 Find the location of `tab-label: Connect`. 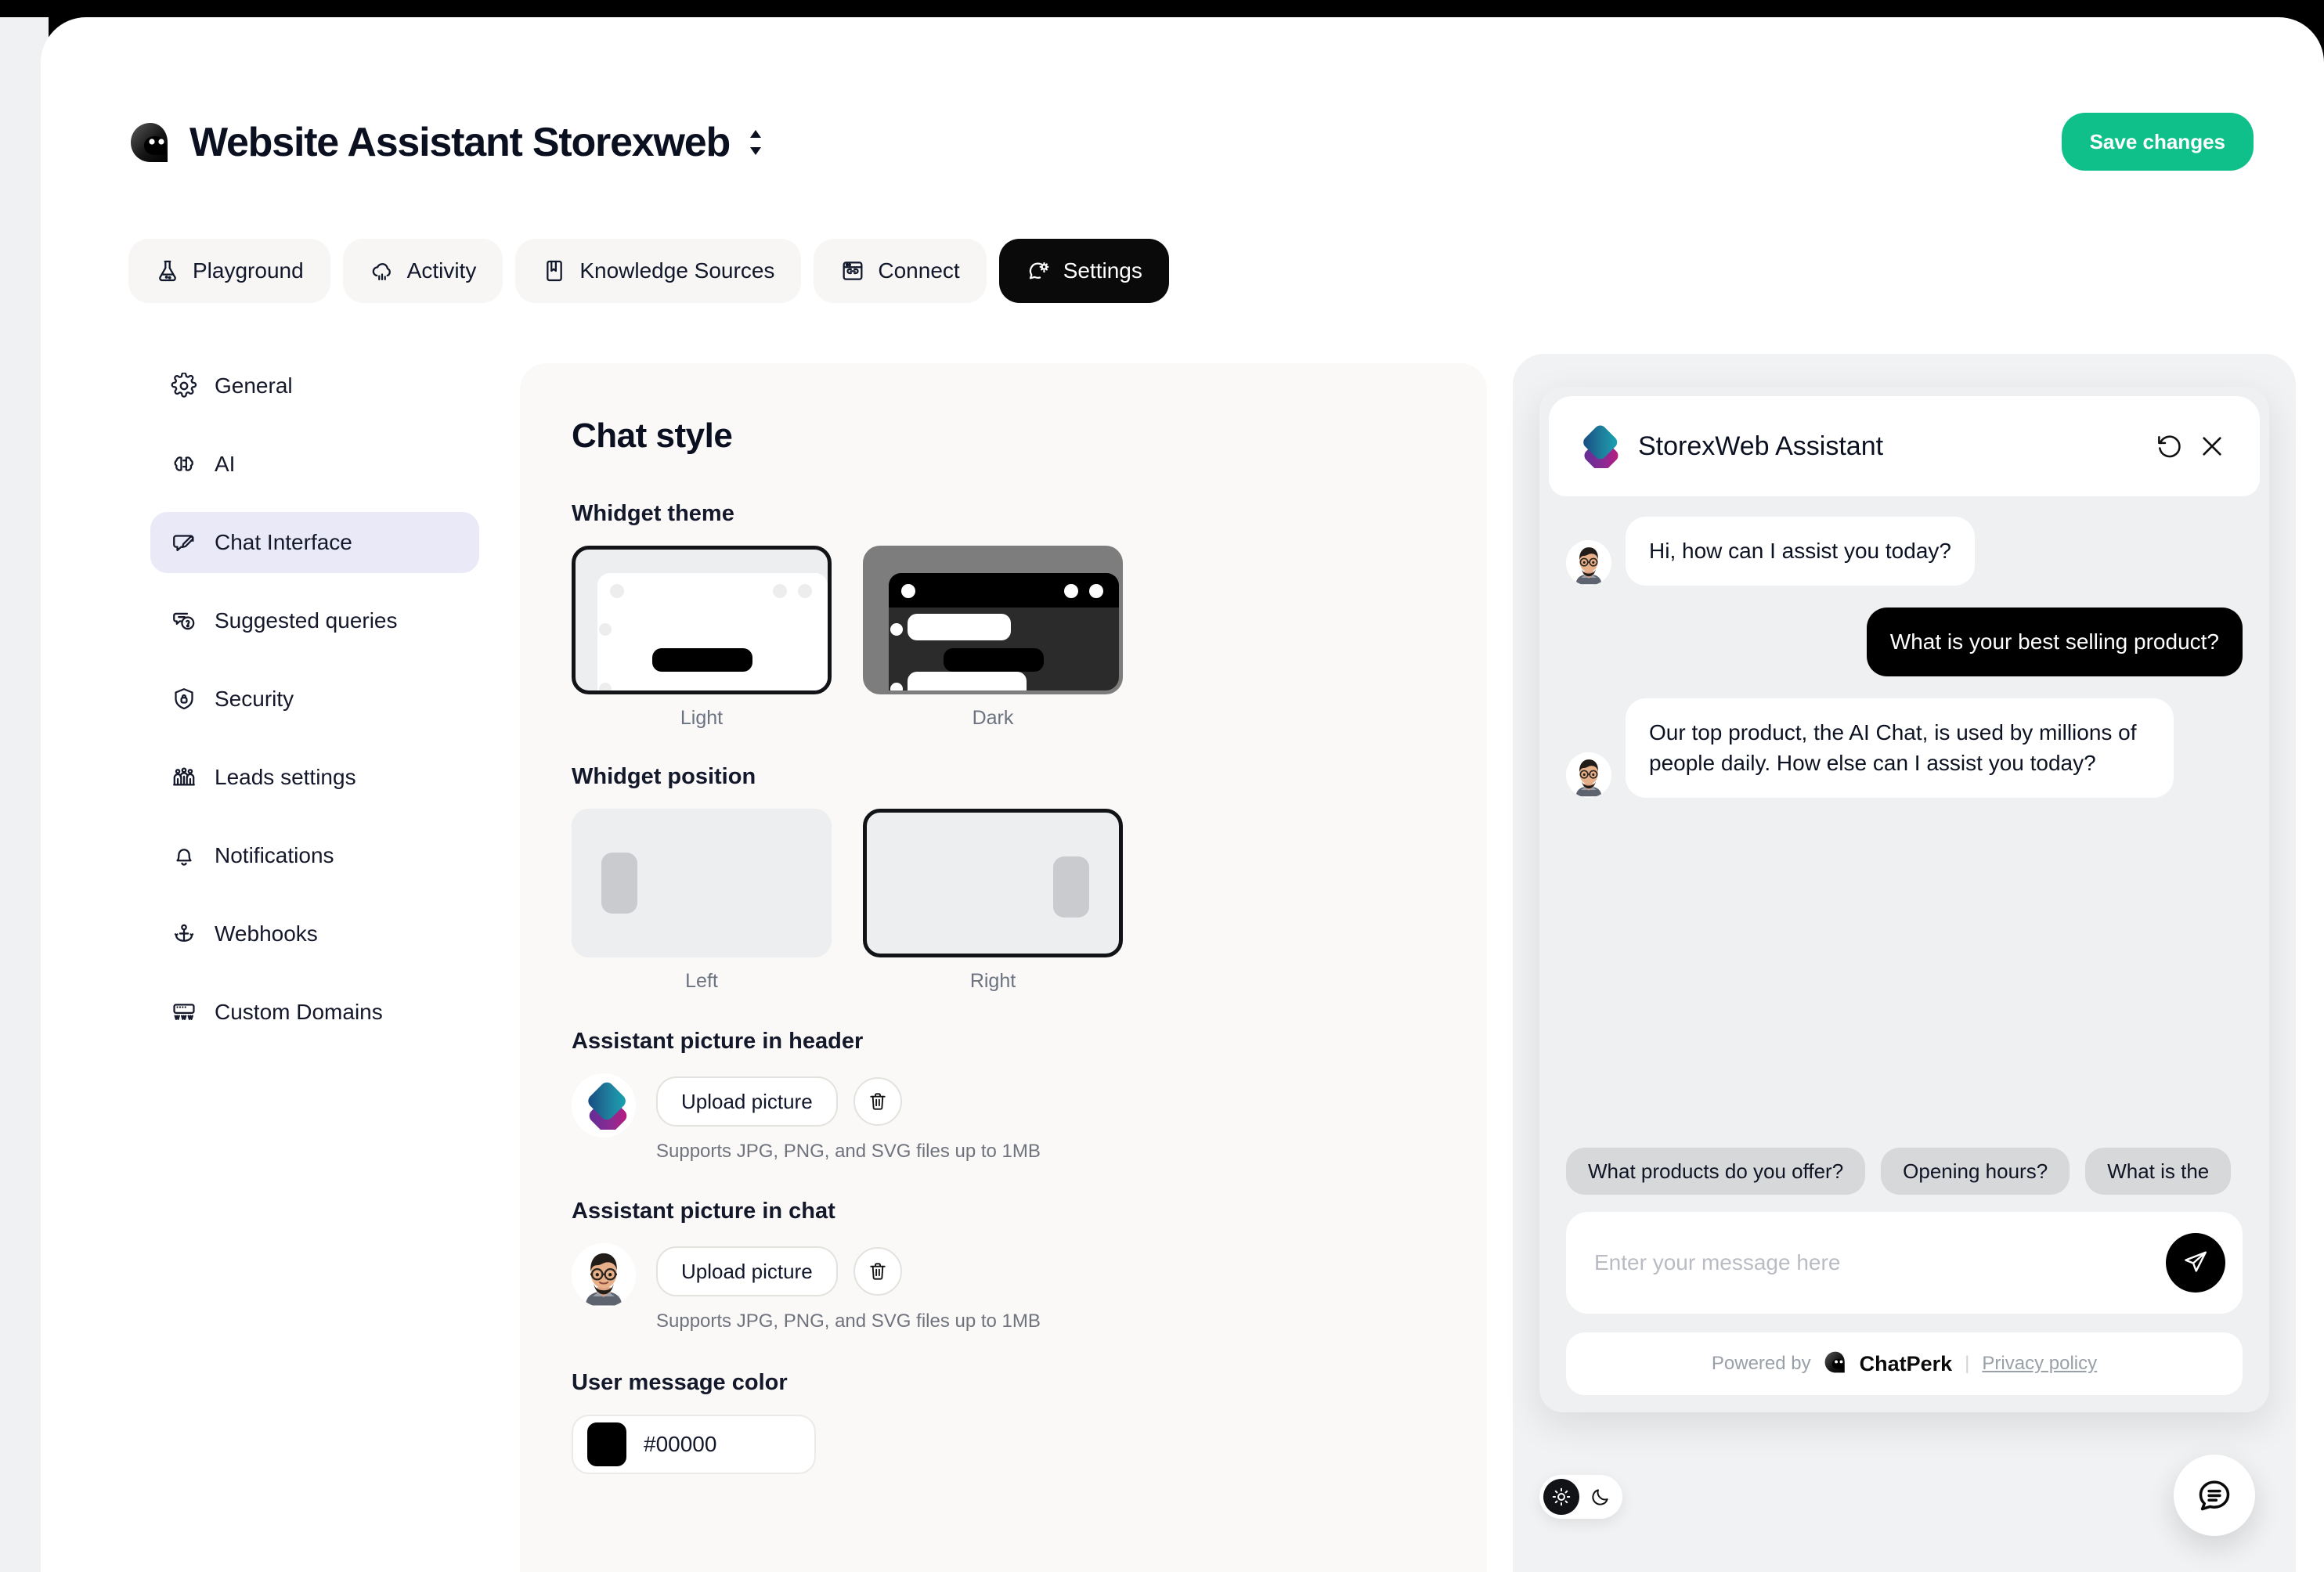

tab-label: Connect is located at coordinates (919, 270).